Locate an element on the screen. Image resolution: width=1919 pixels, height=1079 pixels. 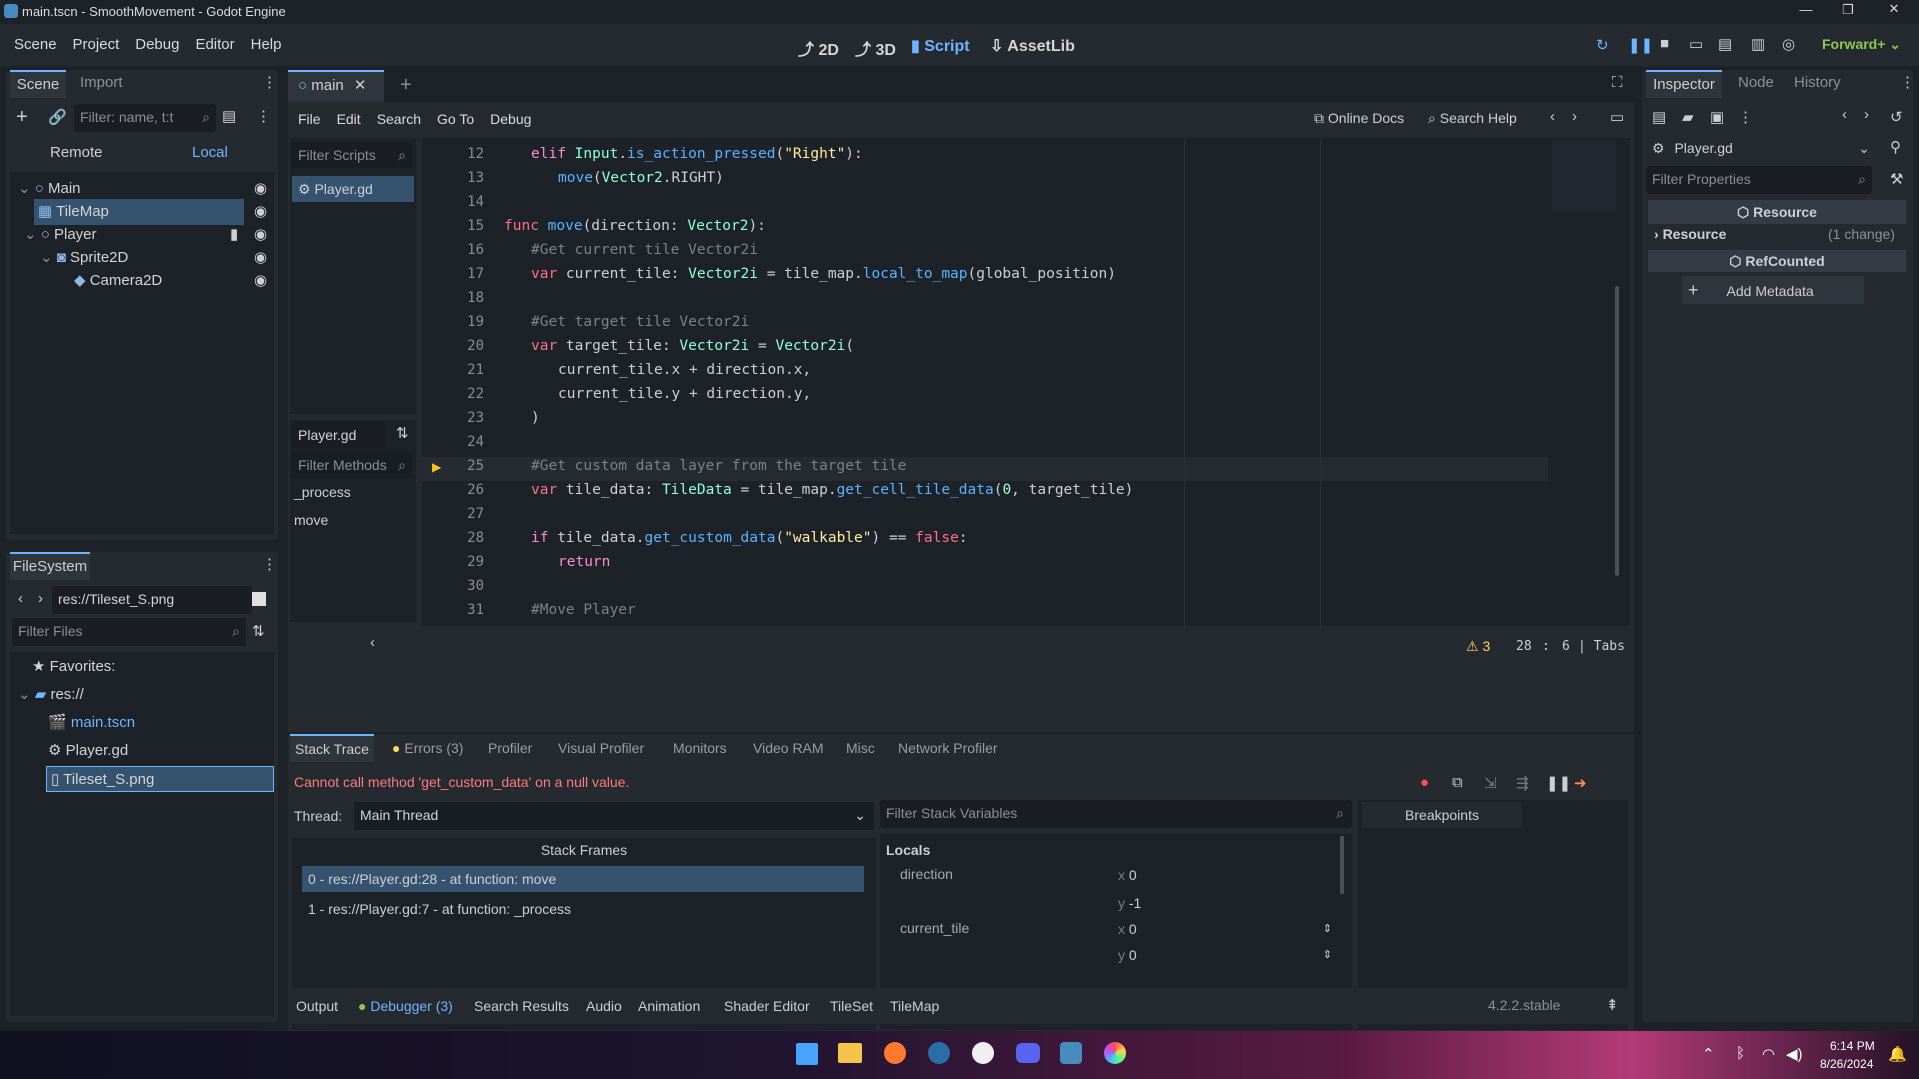
menu-help: Help is located at coordinates (266, 45).